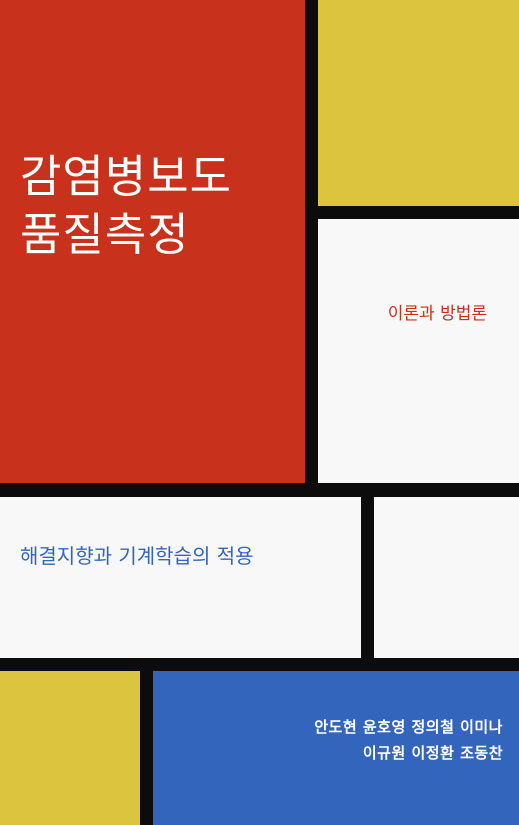 The image size is (519, 825). Describe the element at coordinates (418, 103) in the screenshot. I see `yellow-panel-top-right` at that location.